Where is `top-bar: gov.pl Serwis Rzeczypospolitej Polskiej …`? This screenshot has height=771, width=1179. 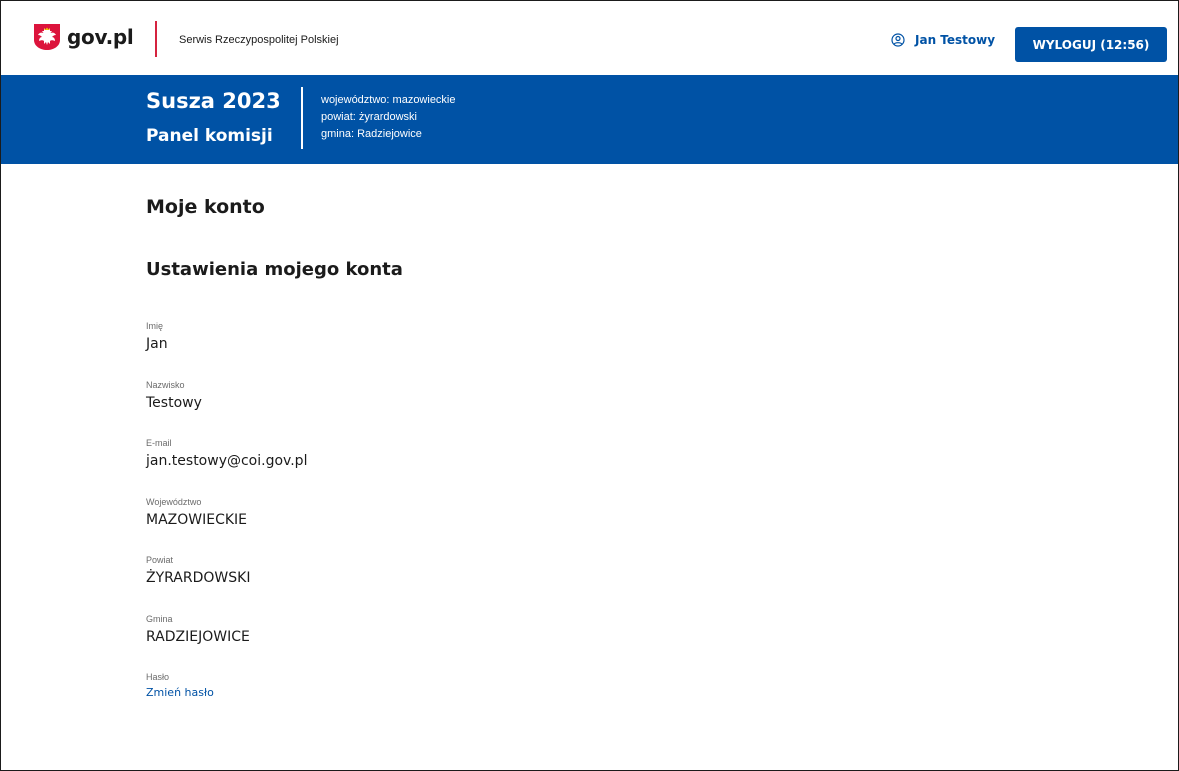
top-bar: gov.pl Serwis Rzeczypospolitej Polskiej … is located at coordinates (589, 38).